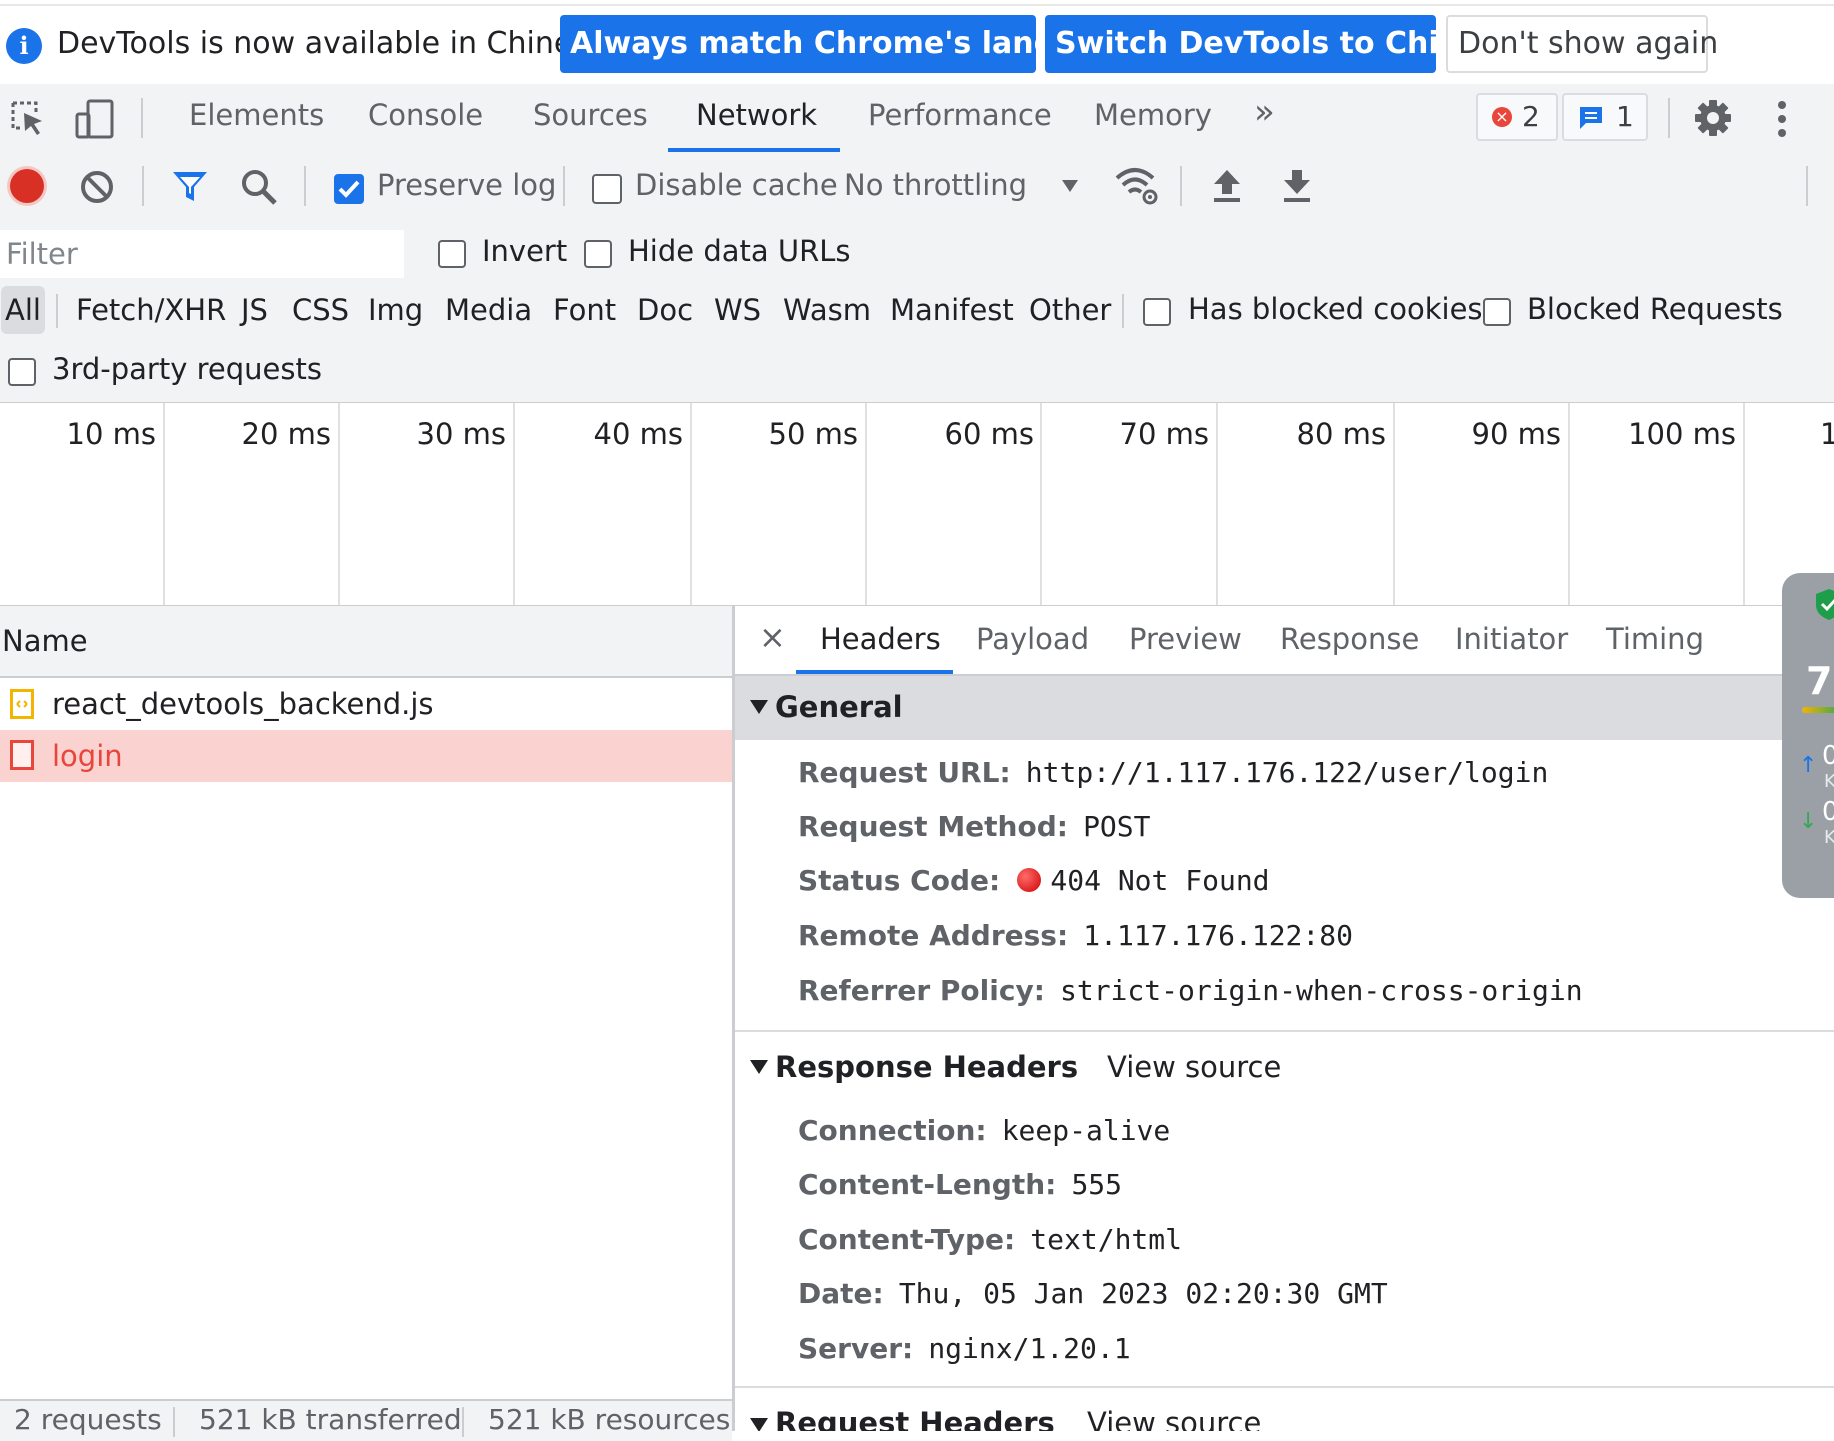 The image size is (1834, 1441). Describe the element at coordinates (1034, 880) in the screenshot. I see `general-row: Status Code: 404 Not Found` at that location.